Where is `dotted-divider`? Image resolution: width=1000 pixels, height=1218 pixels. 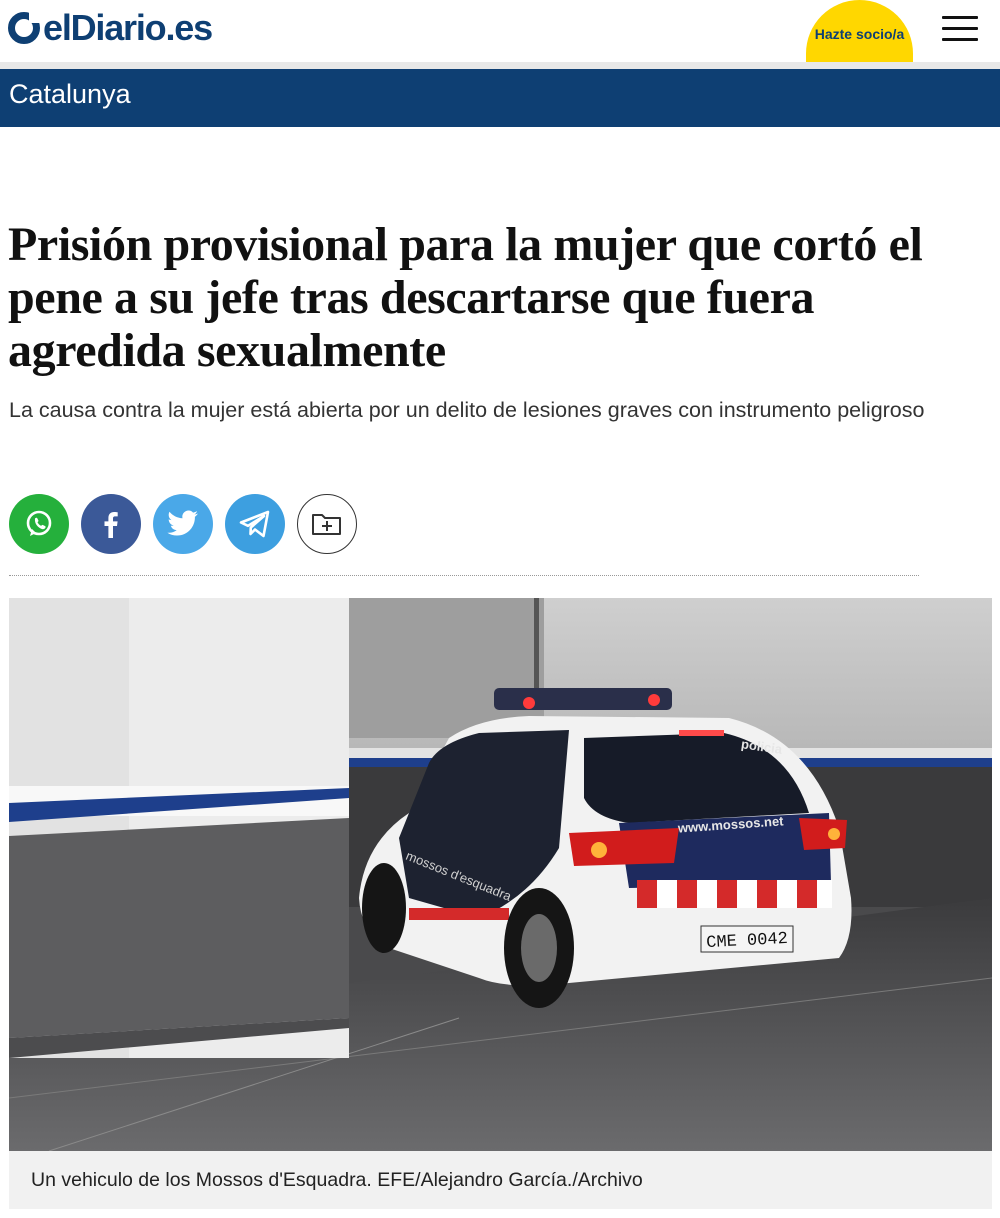
dotted-divider is located at coordinates (464, 575).